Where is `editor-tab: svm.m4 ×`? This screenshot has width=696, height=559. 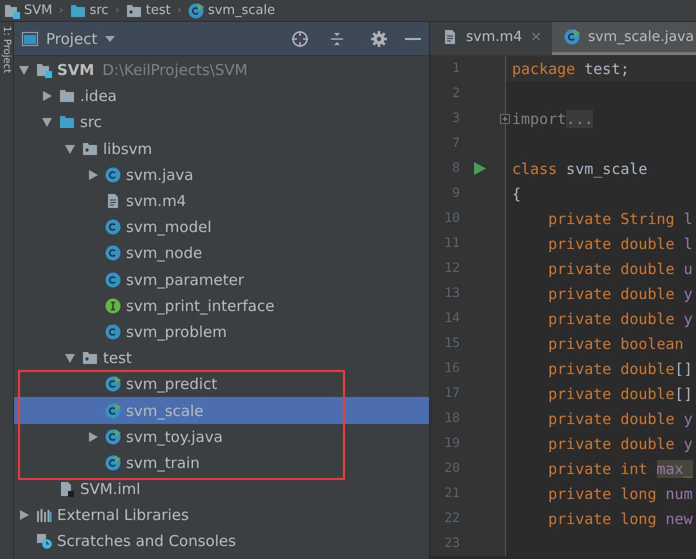
editor-tab: svm.m4 × is located at coordinates (491, 38).